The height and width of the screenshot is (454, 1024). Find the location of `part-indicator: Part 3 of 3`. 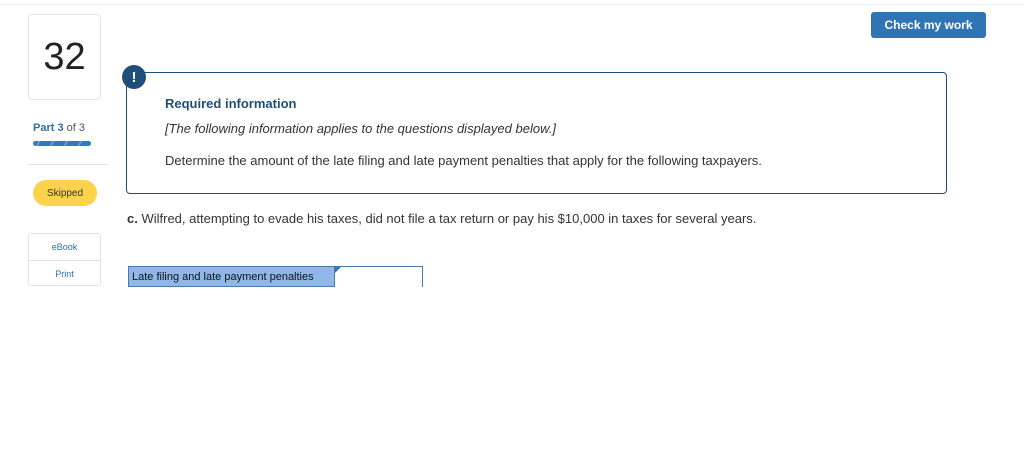

part-indicator: Part 3 of 3 is located at coordinates (59, 128).